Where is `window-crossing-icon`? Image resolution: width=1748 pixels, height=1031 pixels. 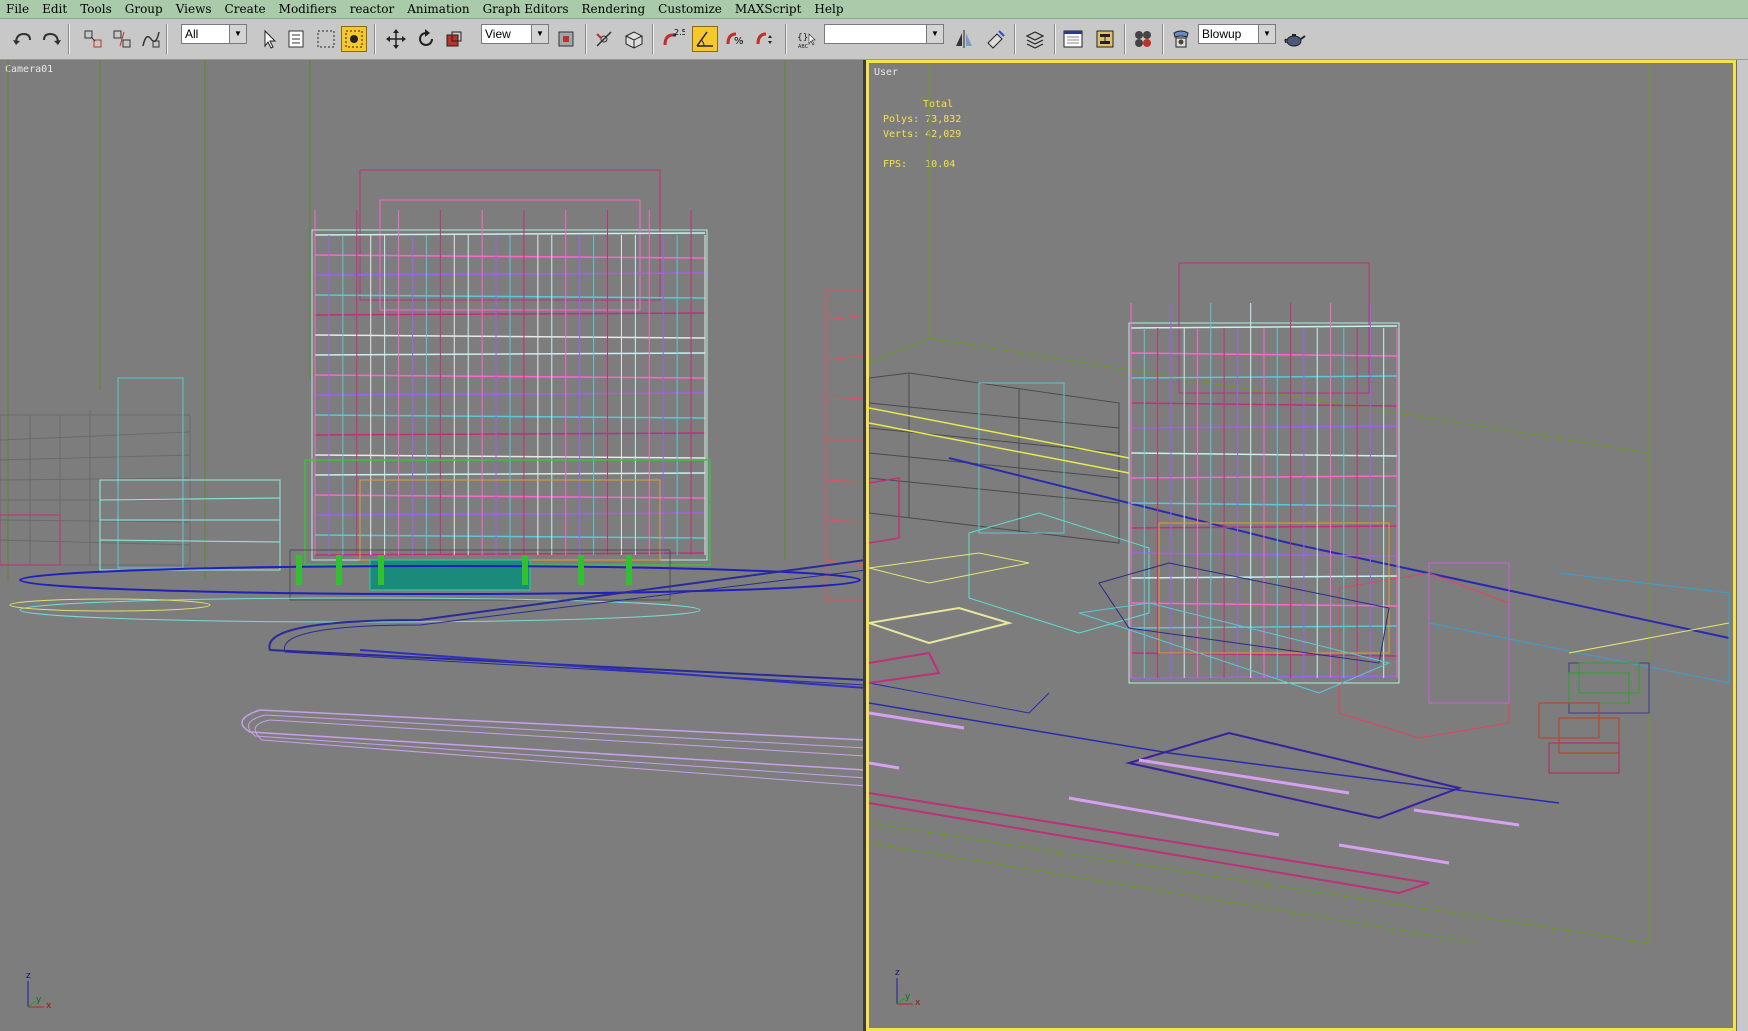
window-crossing-icon is located at coordinates (354, 39).